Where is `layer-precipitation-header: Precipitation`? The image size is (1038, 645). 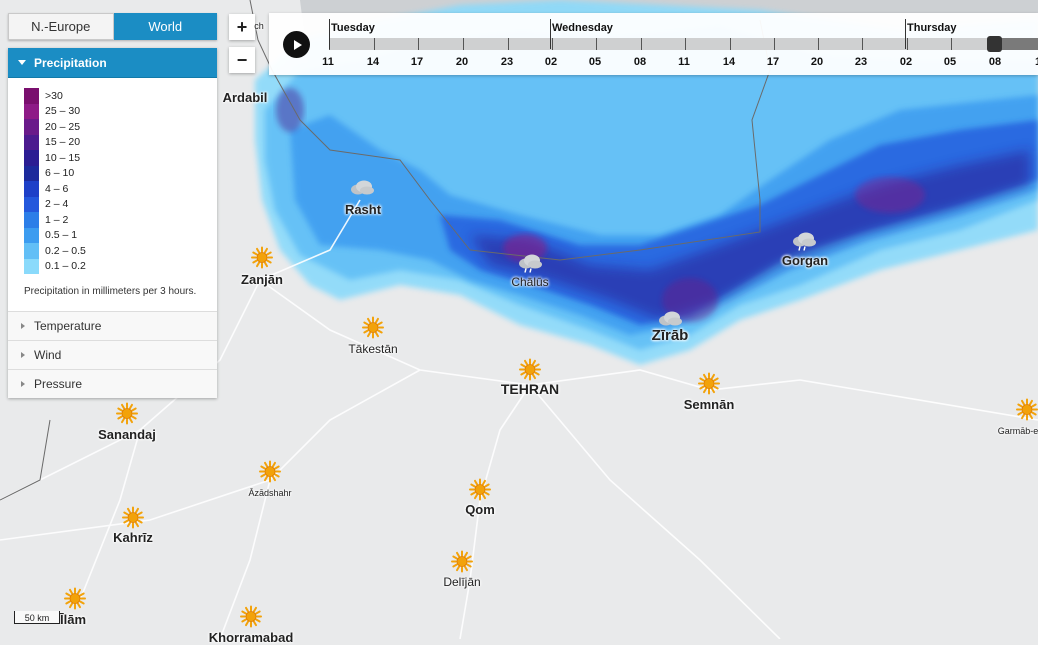
layer-precipitation-header: Precipitation is located at coordinates (112, 63).